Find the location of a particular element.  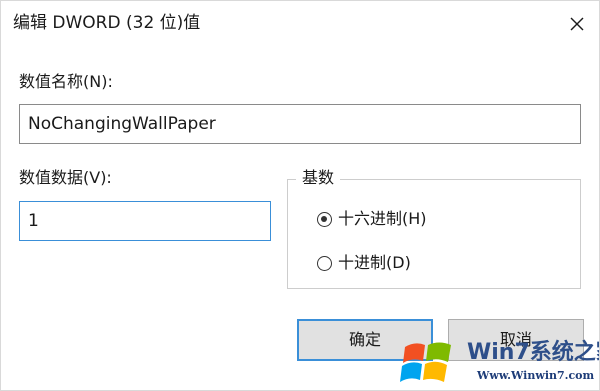

value-name-field: NoChangingWallPaper is located at coordinates (300, 124).